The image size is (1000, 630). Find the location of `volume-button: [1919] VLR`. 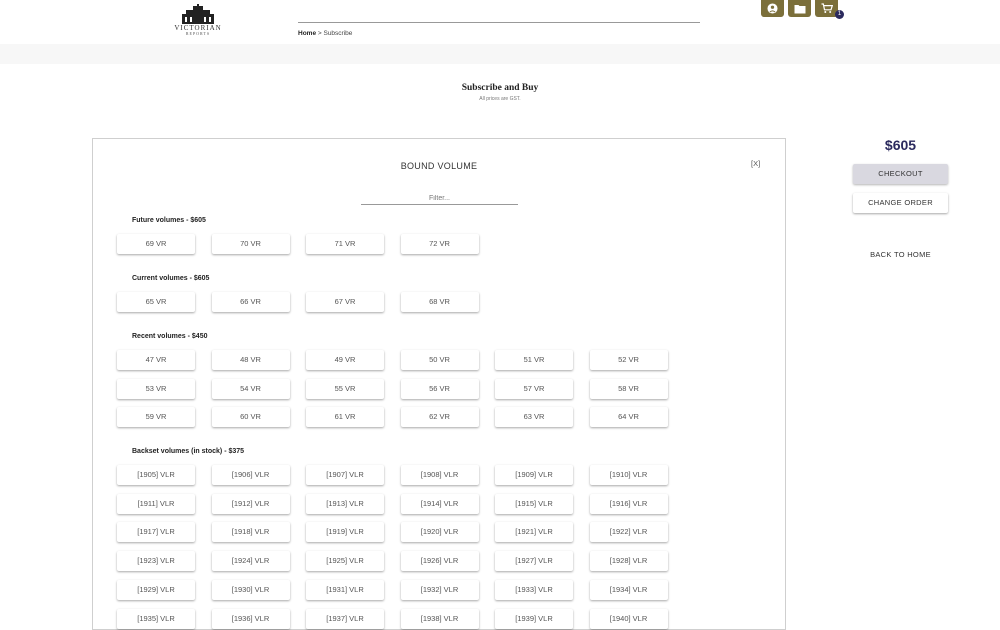

volume-button: [1919] VLR is located at coordinates (345, 532).